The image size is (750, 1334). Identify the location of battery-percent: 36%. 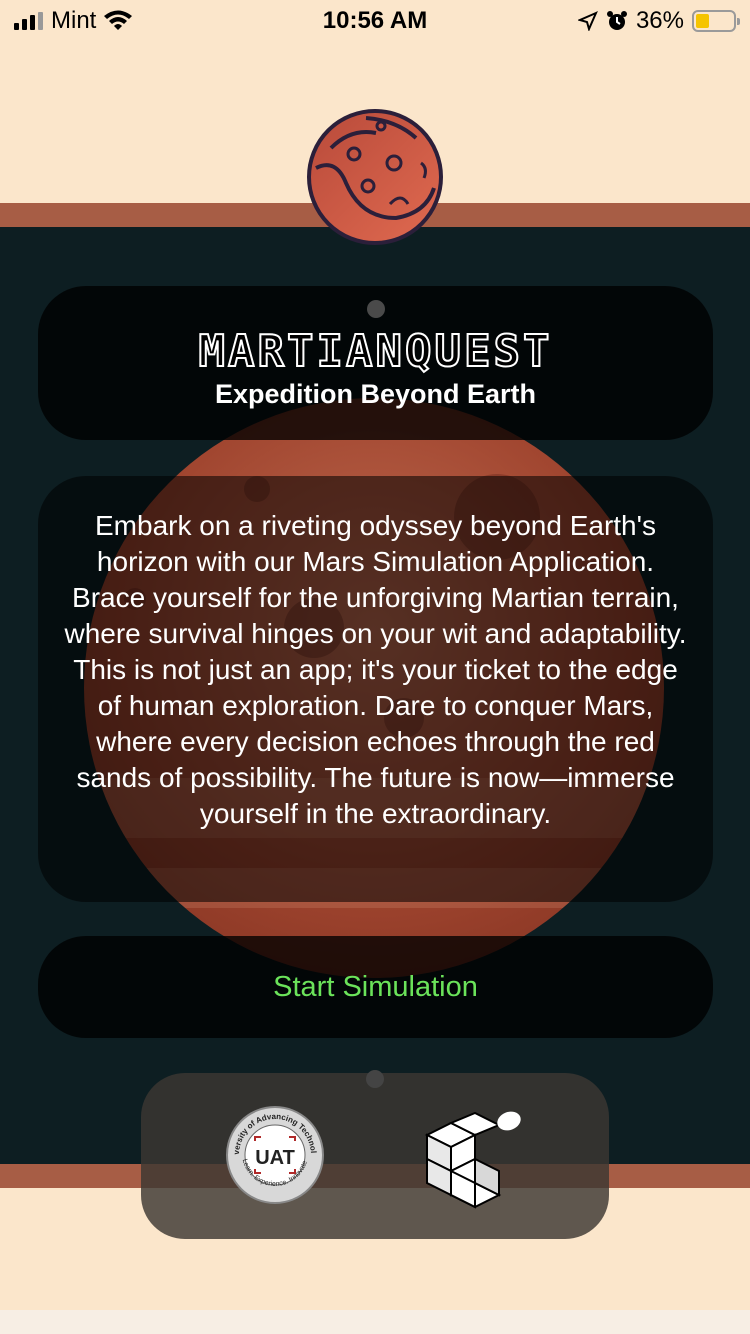
(659, 20).